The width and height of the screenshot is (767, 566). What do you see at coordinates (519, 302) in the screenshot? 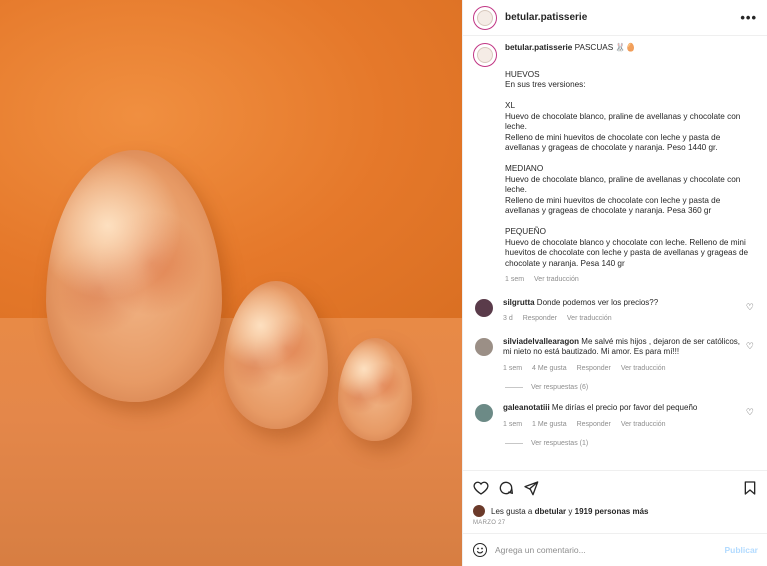
I see `comment-username: silgrutta` at bounding box center [519, 302].